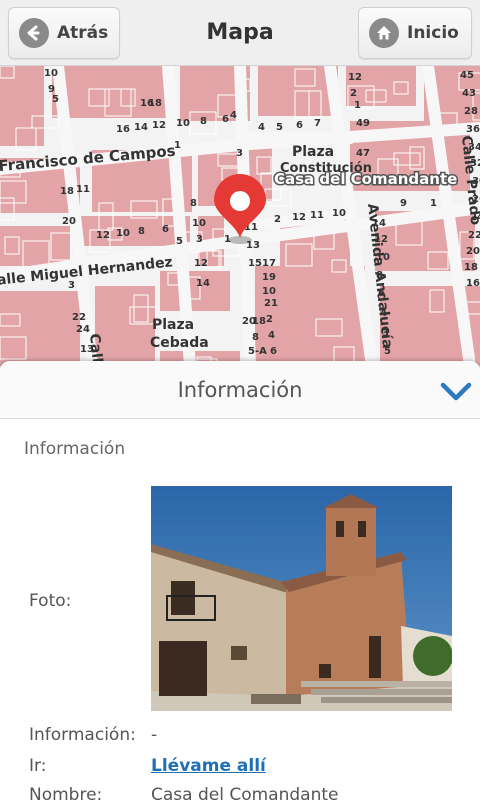 The height and width of the screenshot is (800, 480). Describe the element at coordinates (173, 325) in the screenshot. I see `place-label-plaza-2: Plaza` at that location.